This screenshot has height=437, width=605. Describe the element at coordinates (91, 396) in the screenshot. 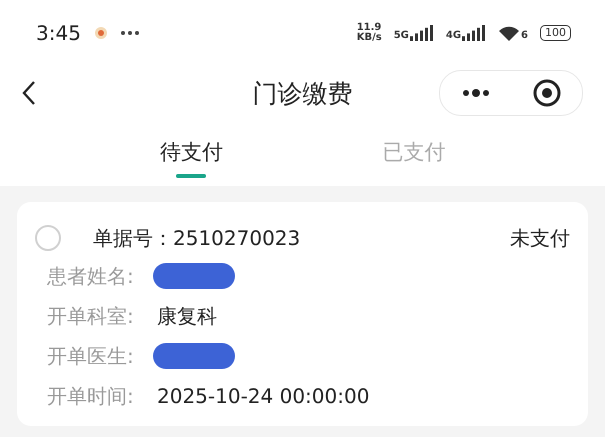

I see `field-label: 开单时间:` at that location.